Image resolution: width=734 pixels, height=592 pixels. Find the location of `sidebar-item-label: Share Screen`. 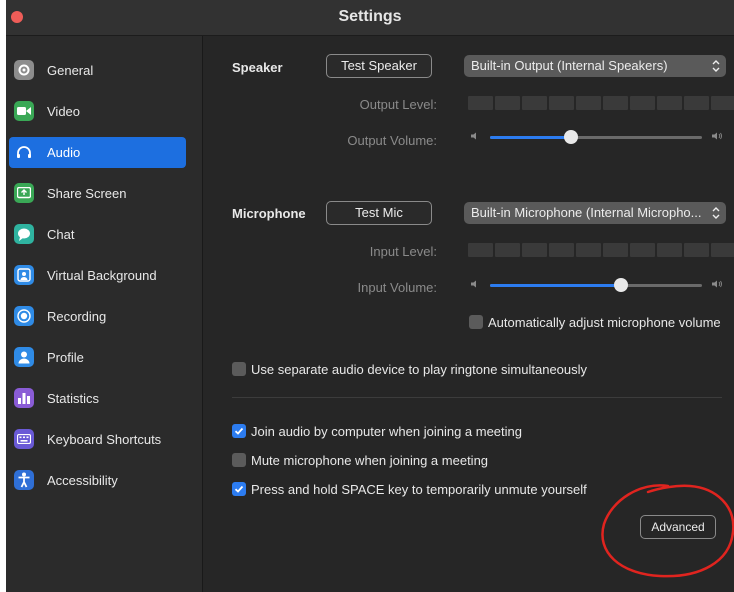

sidebar-item-label: Share Screen is located at coordinates (87, 193).